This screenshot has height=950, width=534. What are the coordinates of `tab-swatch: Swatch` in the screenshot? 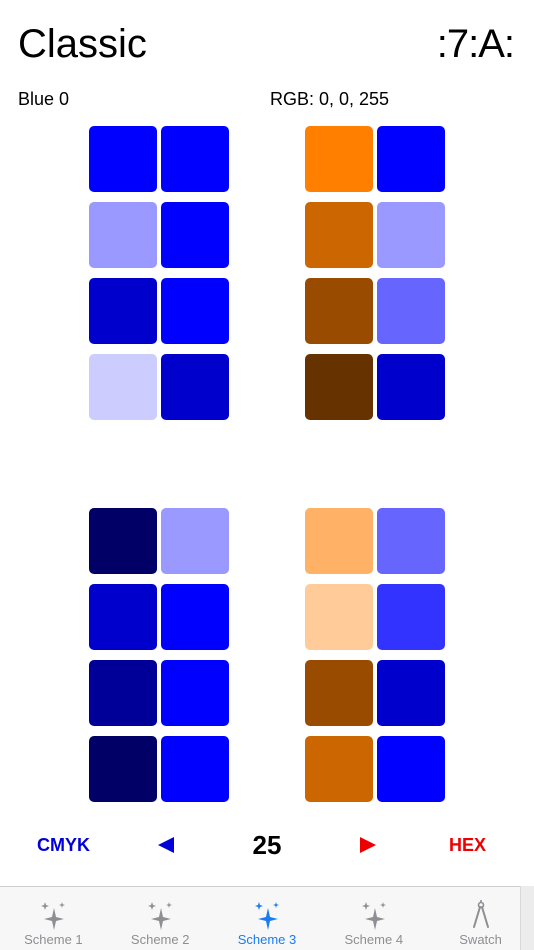 It's located at (480, 918).